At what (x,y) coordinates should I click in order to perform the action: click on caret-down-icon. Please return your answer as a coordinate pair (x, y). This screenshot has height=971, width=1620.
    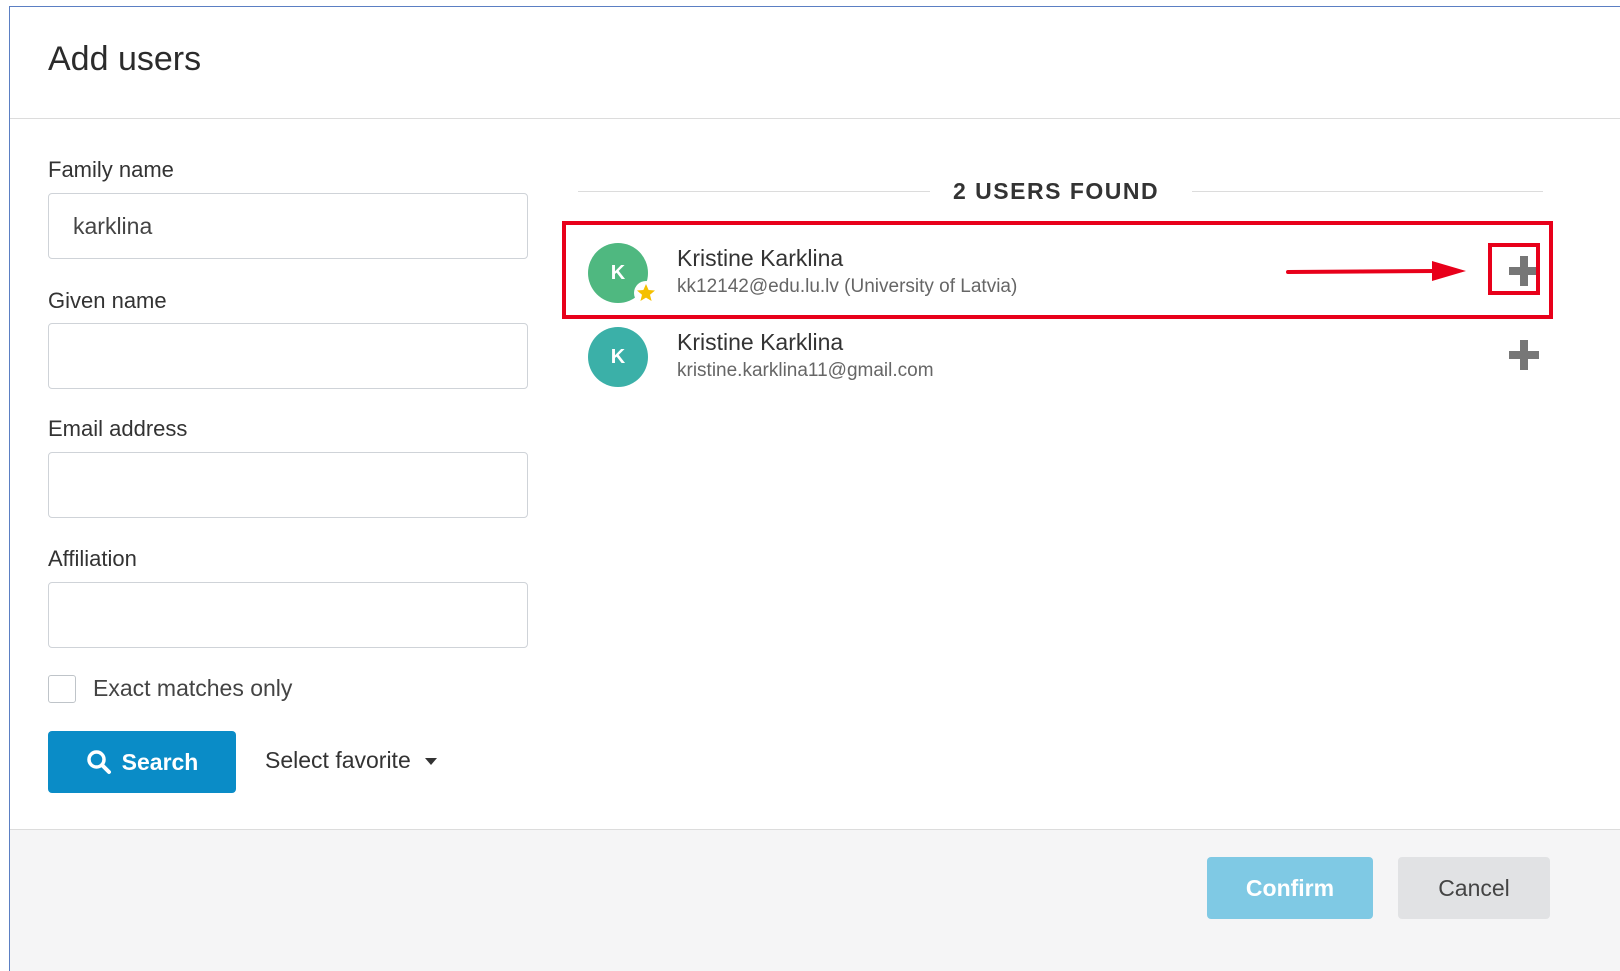
    Looking at the image, I should click on (430, 761).